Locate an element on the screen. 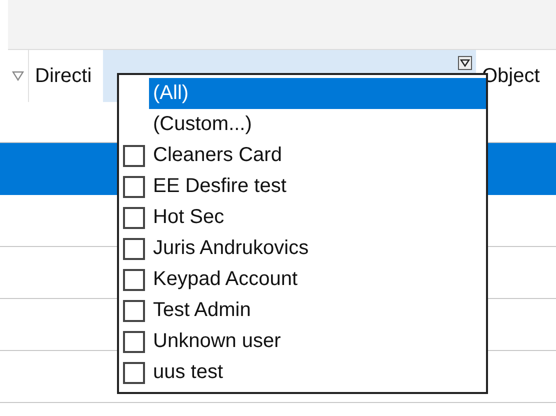 This screenshot has width=556, height=416. column-header: Directi is located at coordinates (66, 76).